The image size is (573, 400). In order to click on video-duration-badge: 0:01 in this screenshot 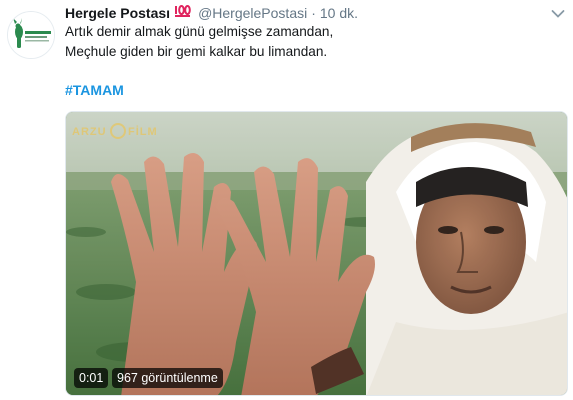, I will do `click(91, 378)`.